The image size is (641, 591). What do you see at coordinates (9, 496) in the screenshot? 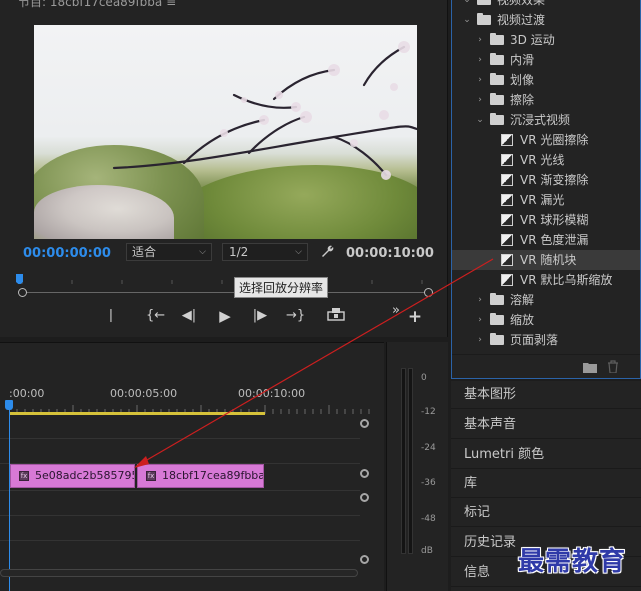
I see `playhead-line` at bounding box center [9, 496].